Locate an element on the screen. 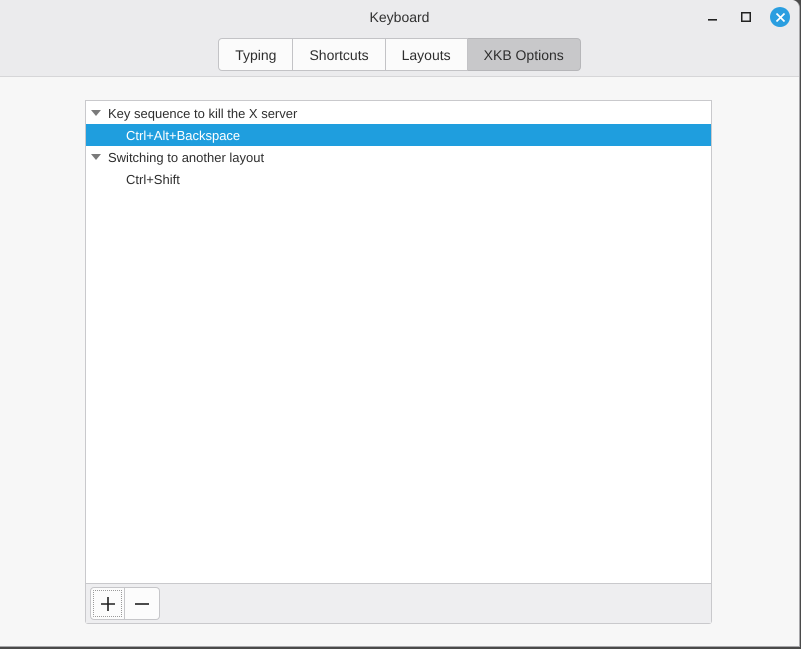  add-button is located at coordinates (107, 603).